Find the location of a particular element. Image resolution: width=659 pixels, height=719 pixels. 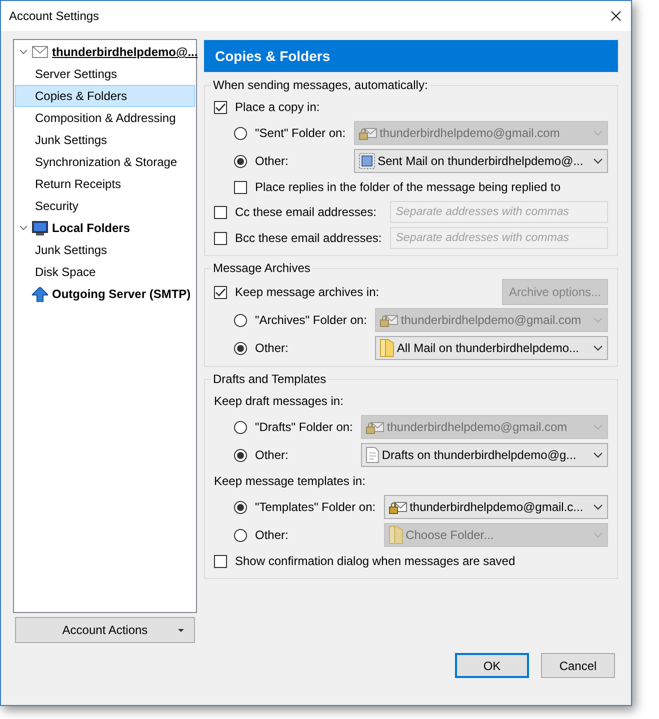

account-actions-button: Account Actions is located at coordinates (105, 630).